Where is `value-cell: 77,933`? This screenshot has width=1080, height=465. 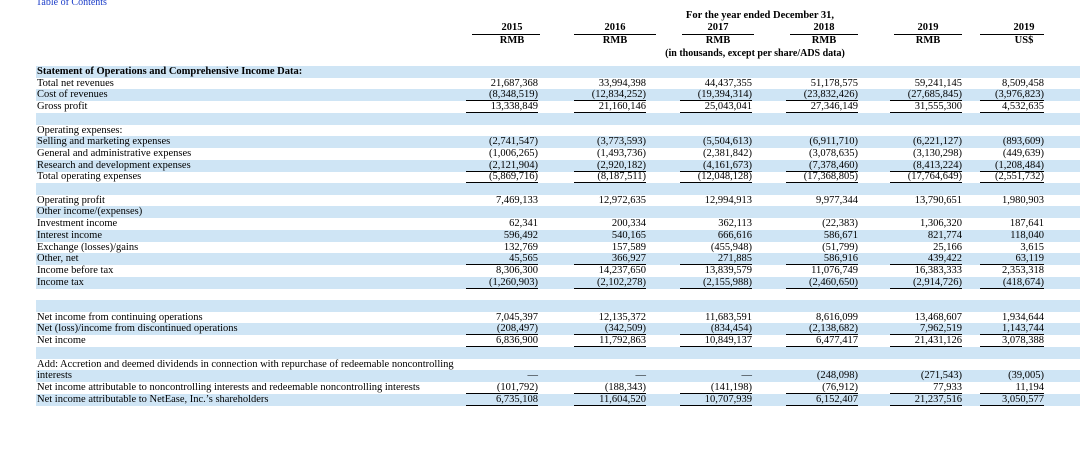
value-cell: 77,933 is located at coordinates (926, 388).